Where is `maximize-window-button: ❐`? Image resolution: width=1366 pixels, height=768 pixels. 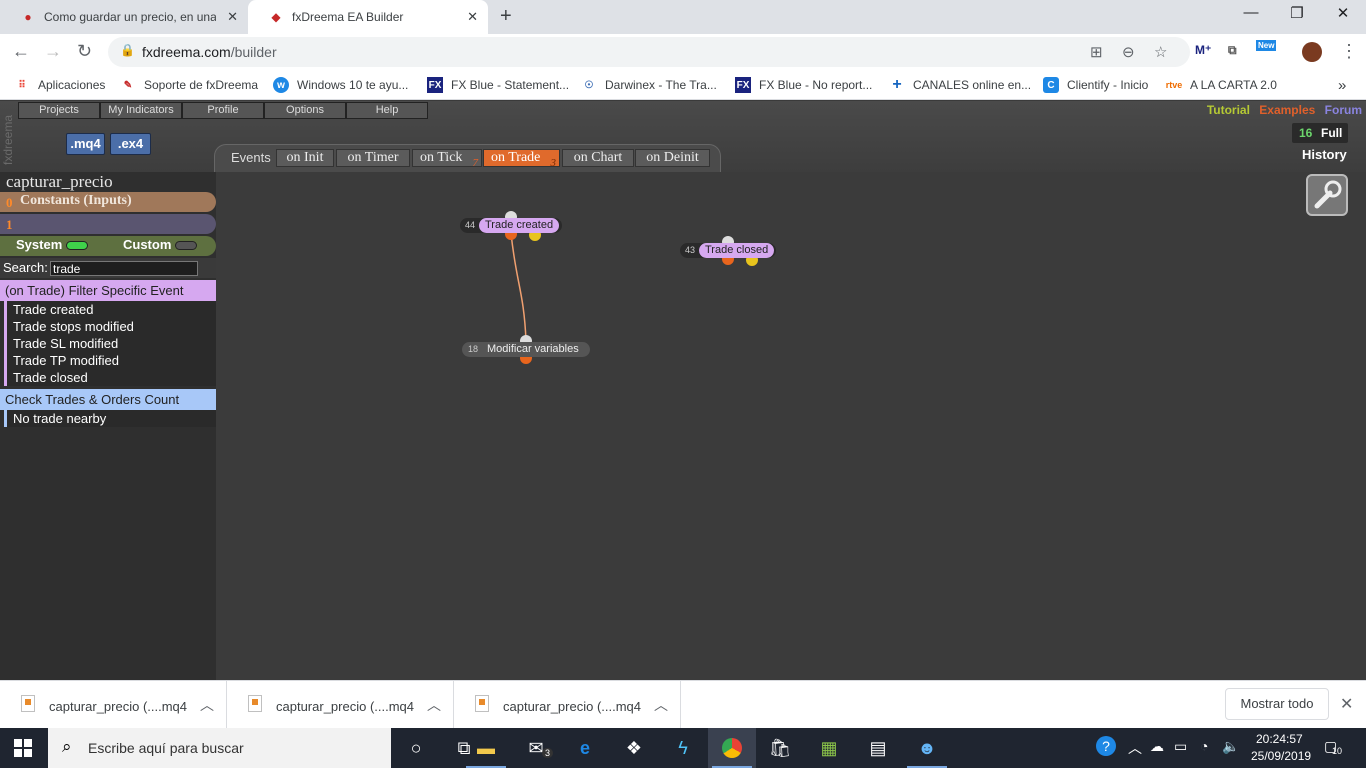 maximize-window-button: ❐ is located at coordinates (1297, 13).